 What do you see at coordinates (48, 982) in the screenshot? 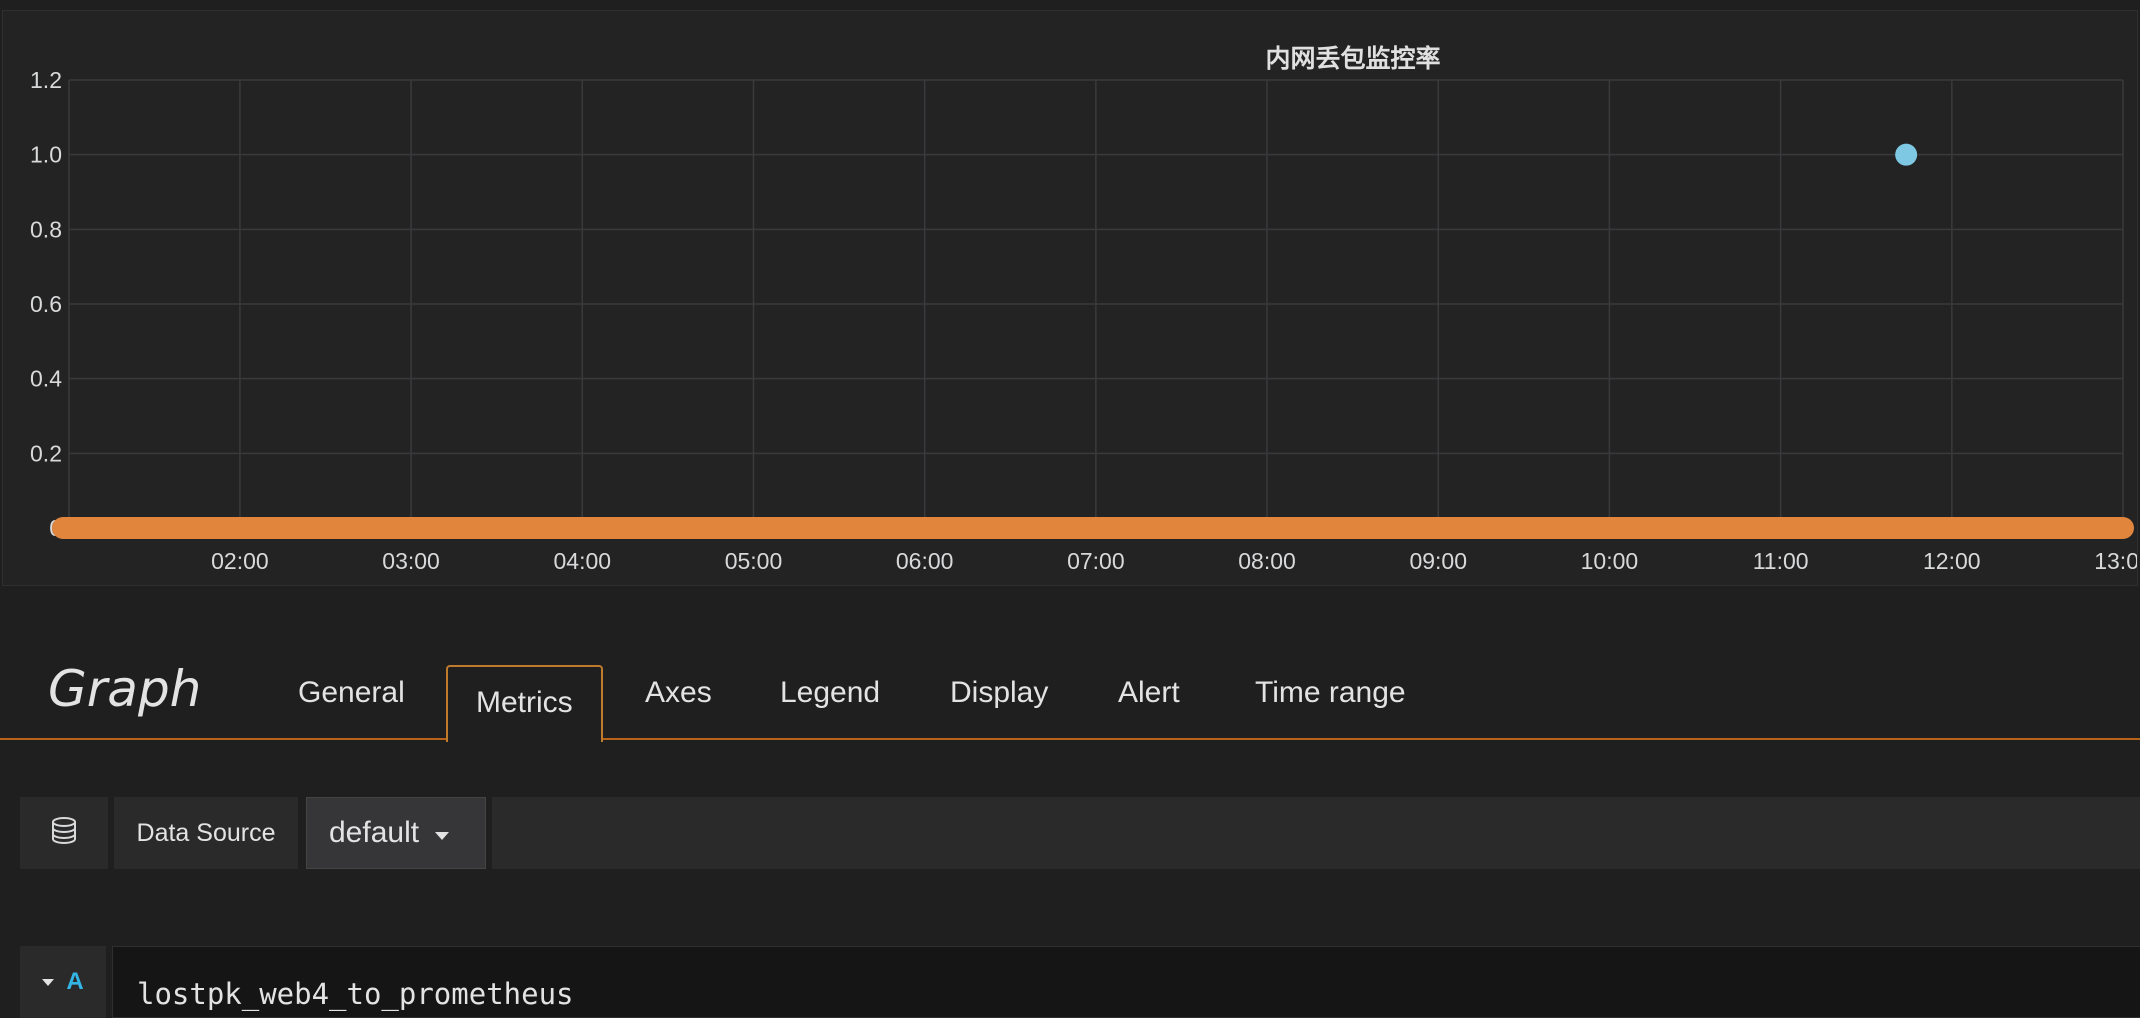
I see `collapse-caret-icon` at bounding box center [48, 982].